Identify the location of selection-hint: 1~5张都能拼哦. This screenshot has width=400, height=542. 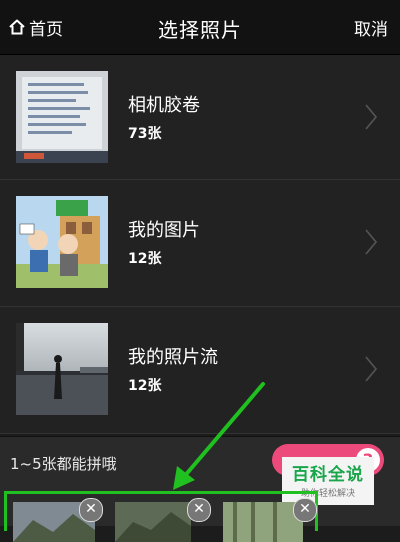
(63, 464).